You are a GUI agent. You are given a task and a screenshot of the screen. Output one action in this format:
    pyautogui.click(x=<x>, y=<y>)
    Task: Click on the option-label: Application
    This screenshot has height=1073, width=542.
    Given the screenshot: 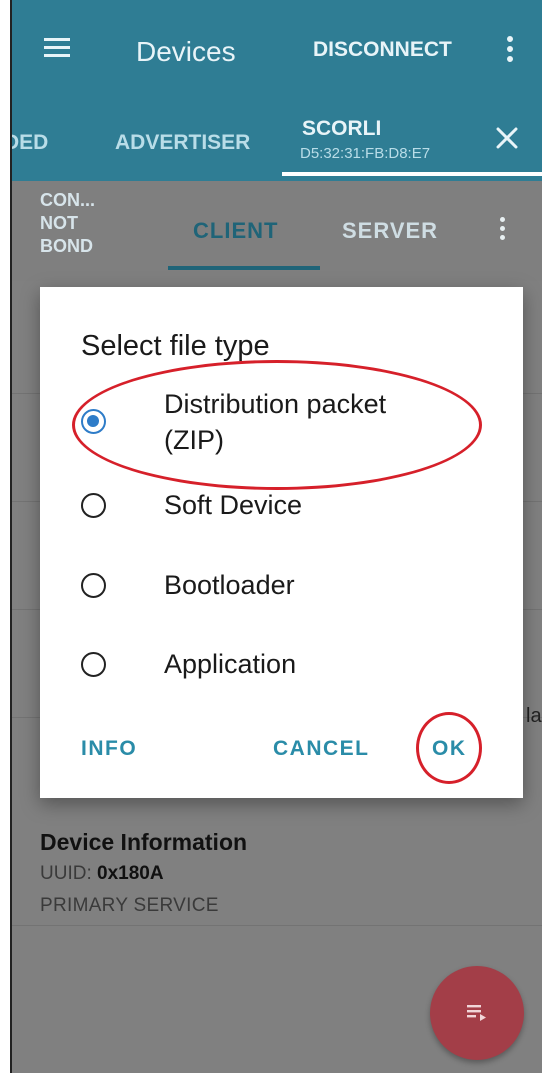 What is the action you would take?
    pyautogui.click(x=230, y=664)
    